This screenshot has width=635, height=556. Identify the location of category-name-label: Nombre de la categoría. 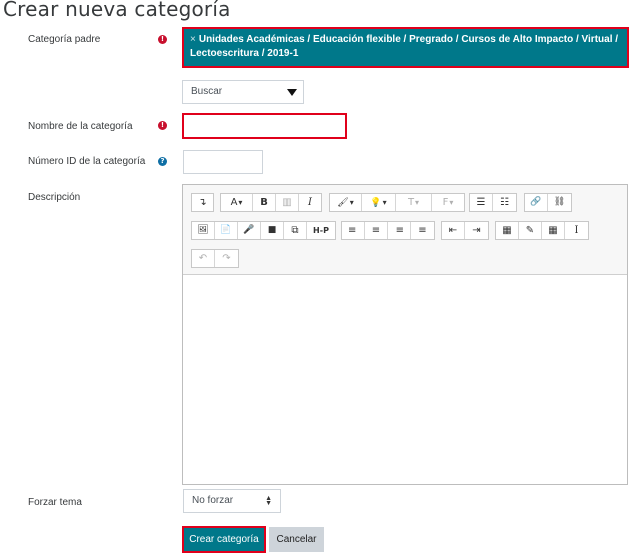
(80, 126).